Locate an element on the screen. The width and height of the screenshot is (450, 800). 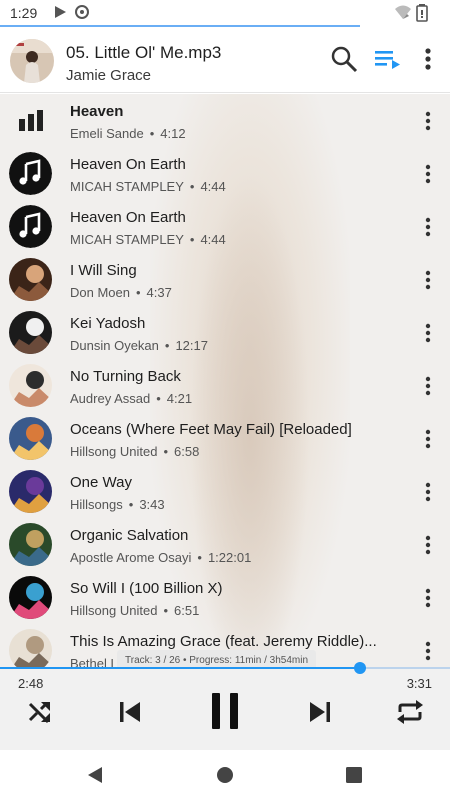
track-meta: Emeli Sande • 4:12 is located at coordinates (128, 133).